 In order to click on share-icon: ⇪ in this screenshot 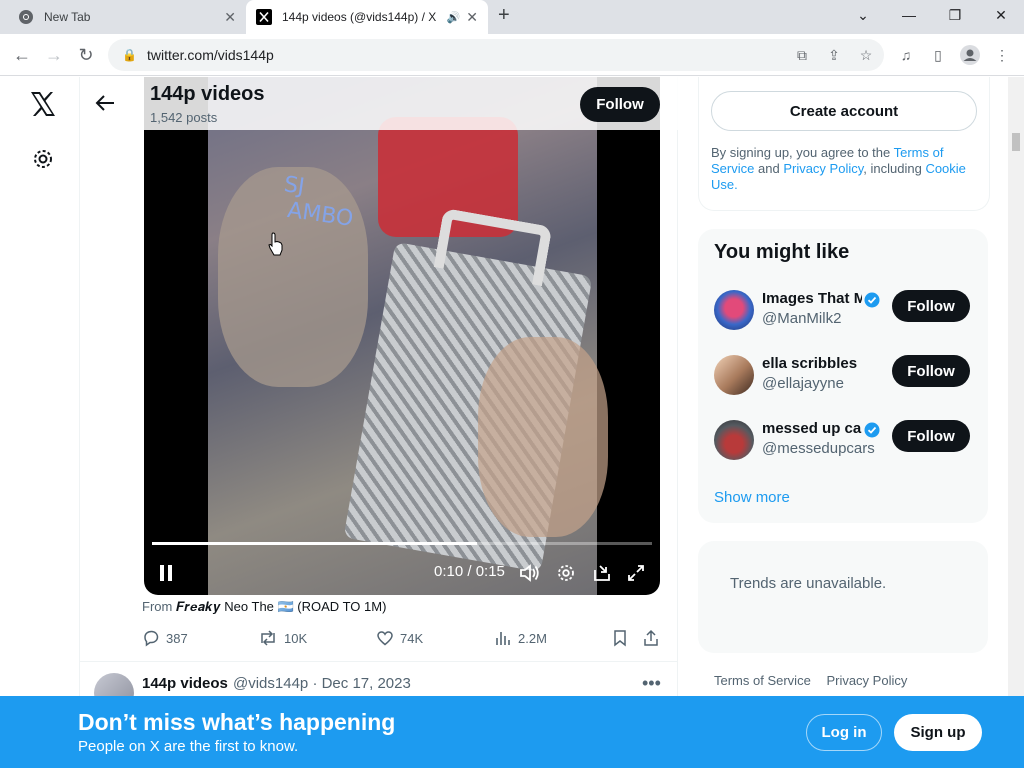, I will do `click(834, 55)`.